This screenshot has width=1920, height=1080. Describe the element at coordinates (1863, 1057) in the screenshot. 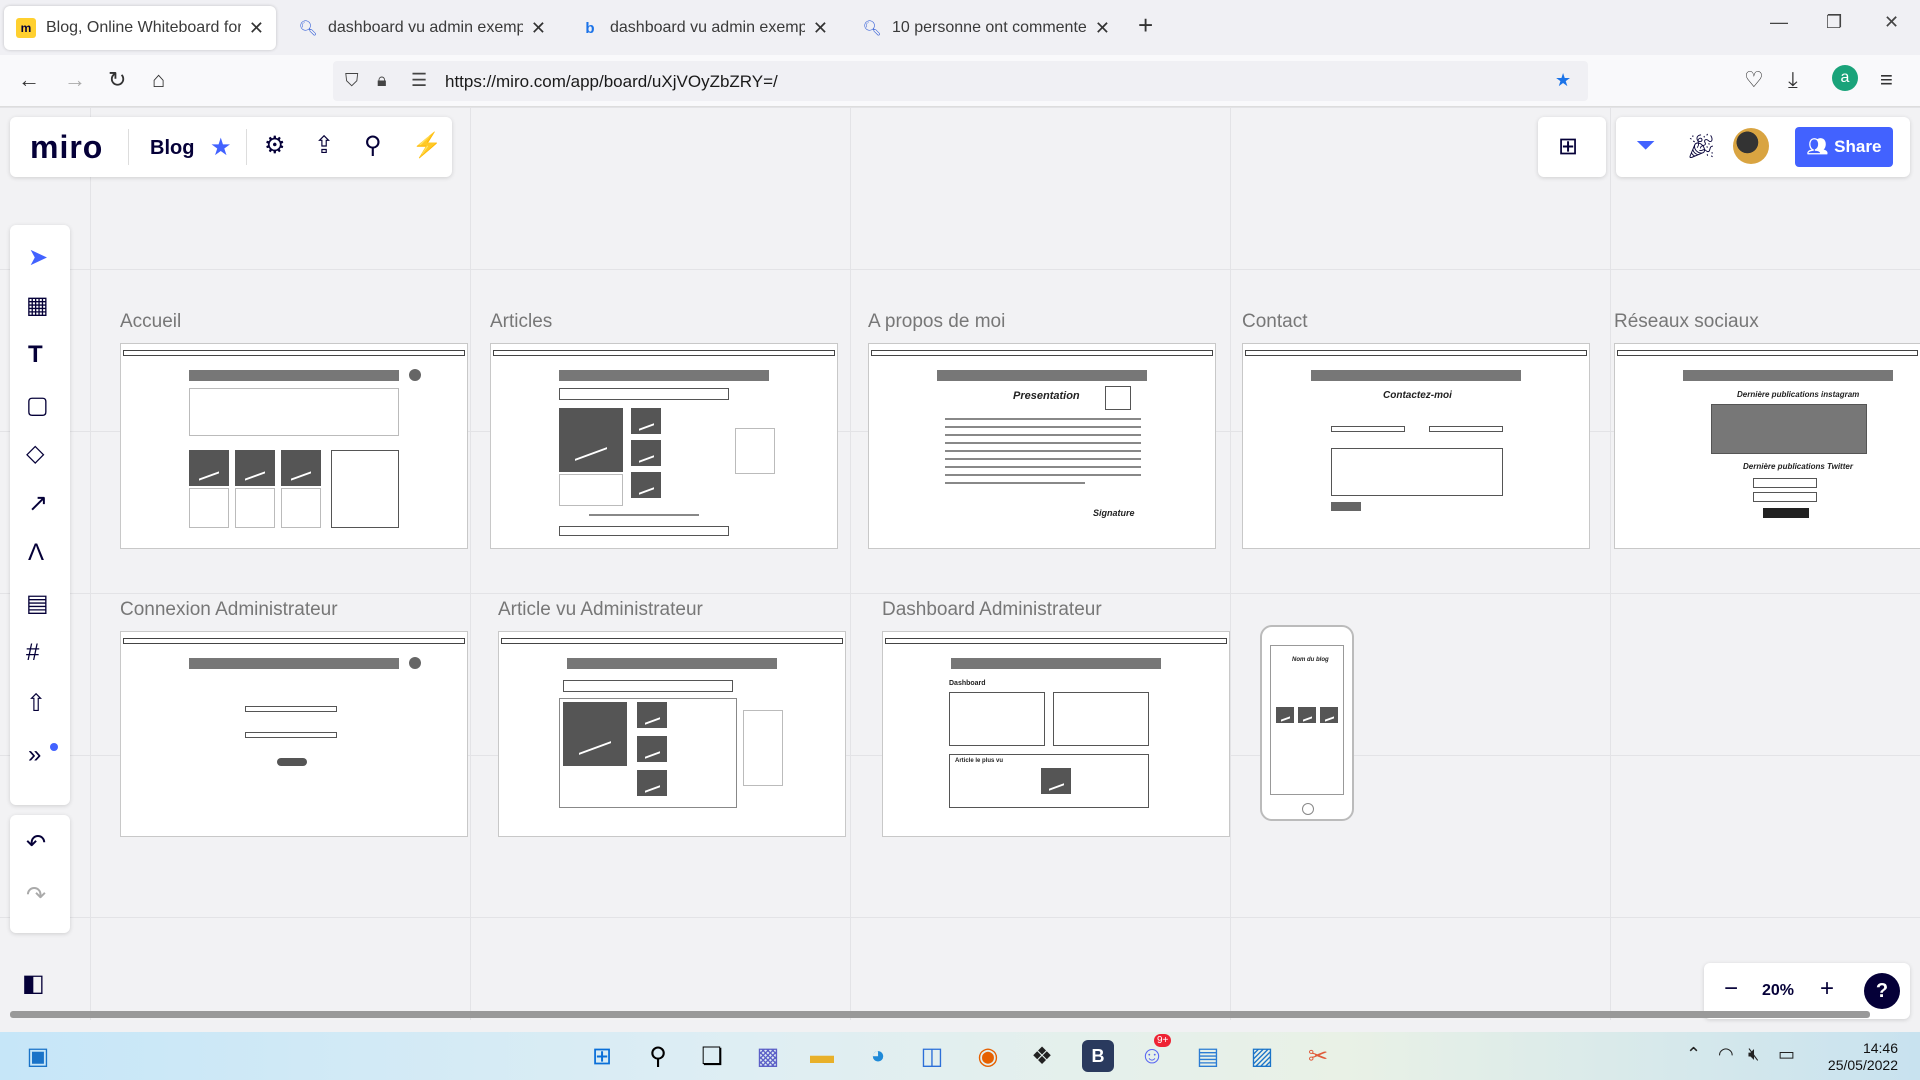

I see `clock: 14:46 25/05/2022` at that location.